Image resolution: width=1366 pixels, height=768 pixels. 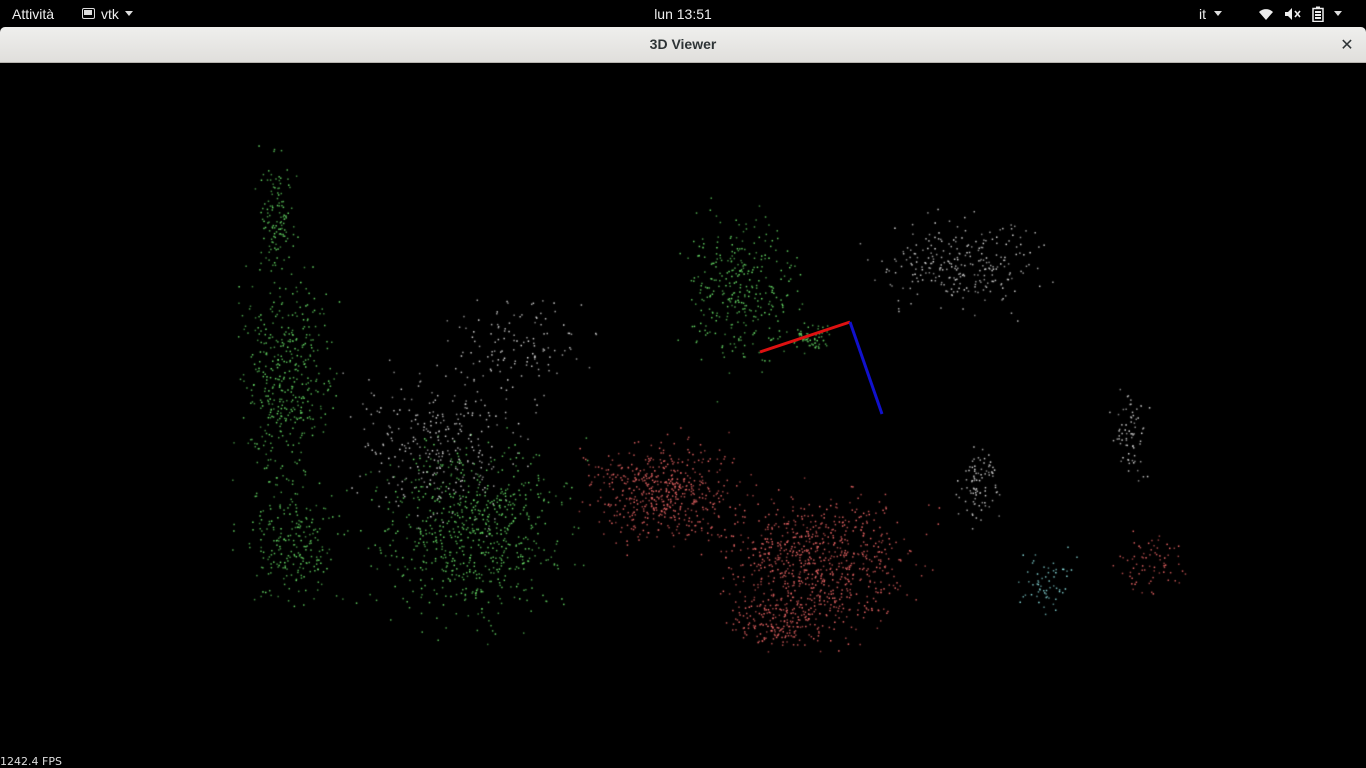 I want to click on clock-button: lun 13:51, so click(x=683, y=14).